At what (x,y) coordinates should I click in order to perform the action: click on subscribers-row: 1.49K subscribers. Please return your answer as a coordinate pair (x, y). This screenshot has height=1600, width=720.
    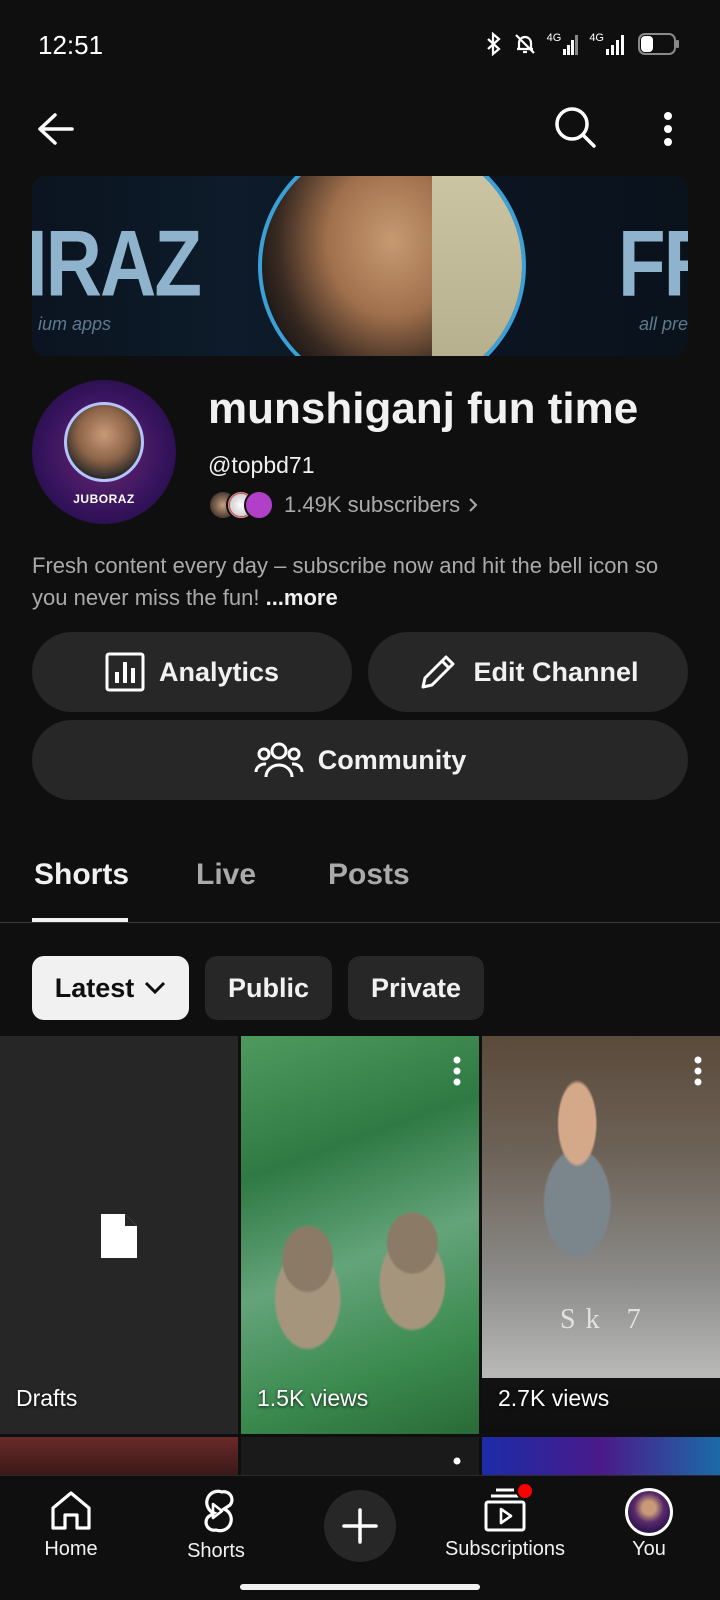
    Looking at the image, I should click on (344, 505).